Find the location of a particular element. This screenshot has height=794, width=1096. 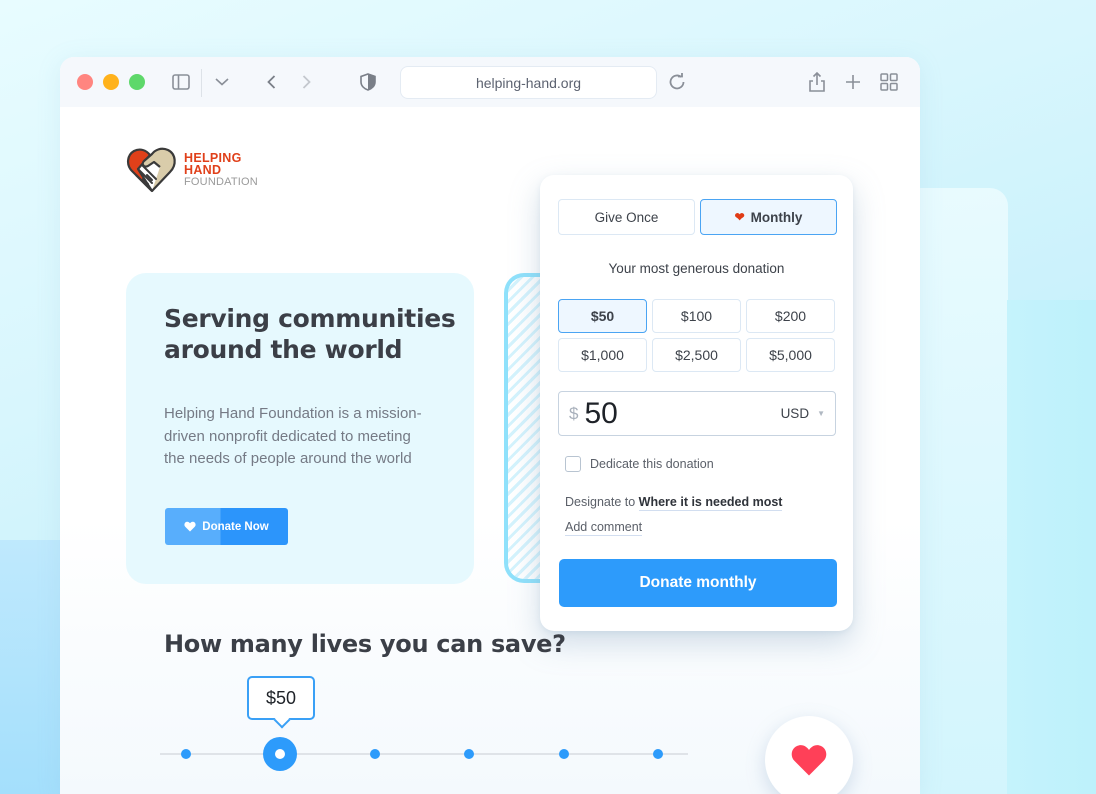

favorite-button is located at coordinates (809, 755).